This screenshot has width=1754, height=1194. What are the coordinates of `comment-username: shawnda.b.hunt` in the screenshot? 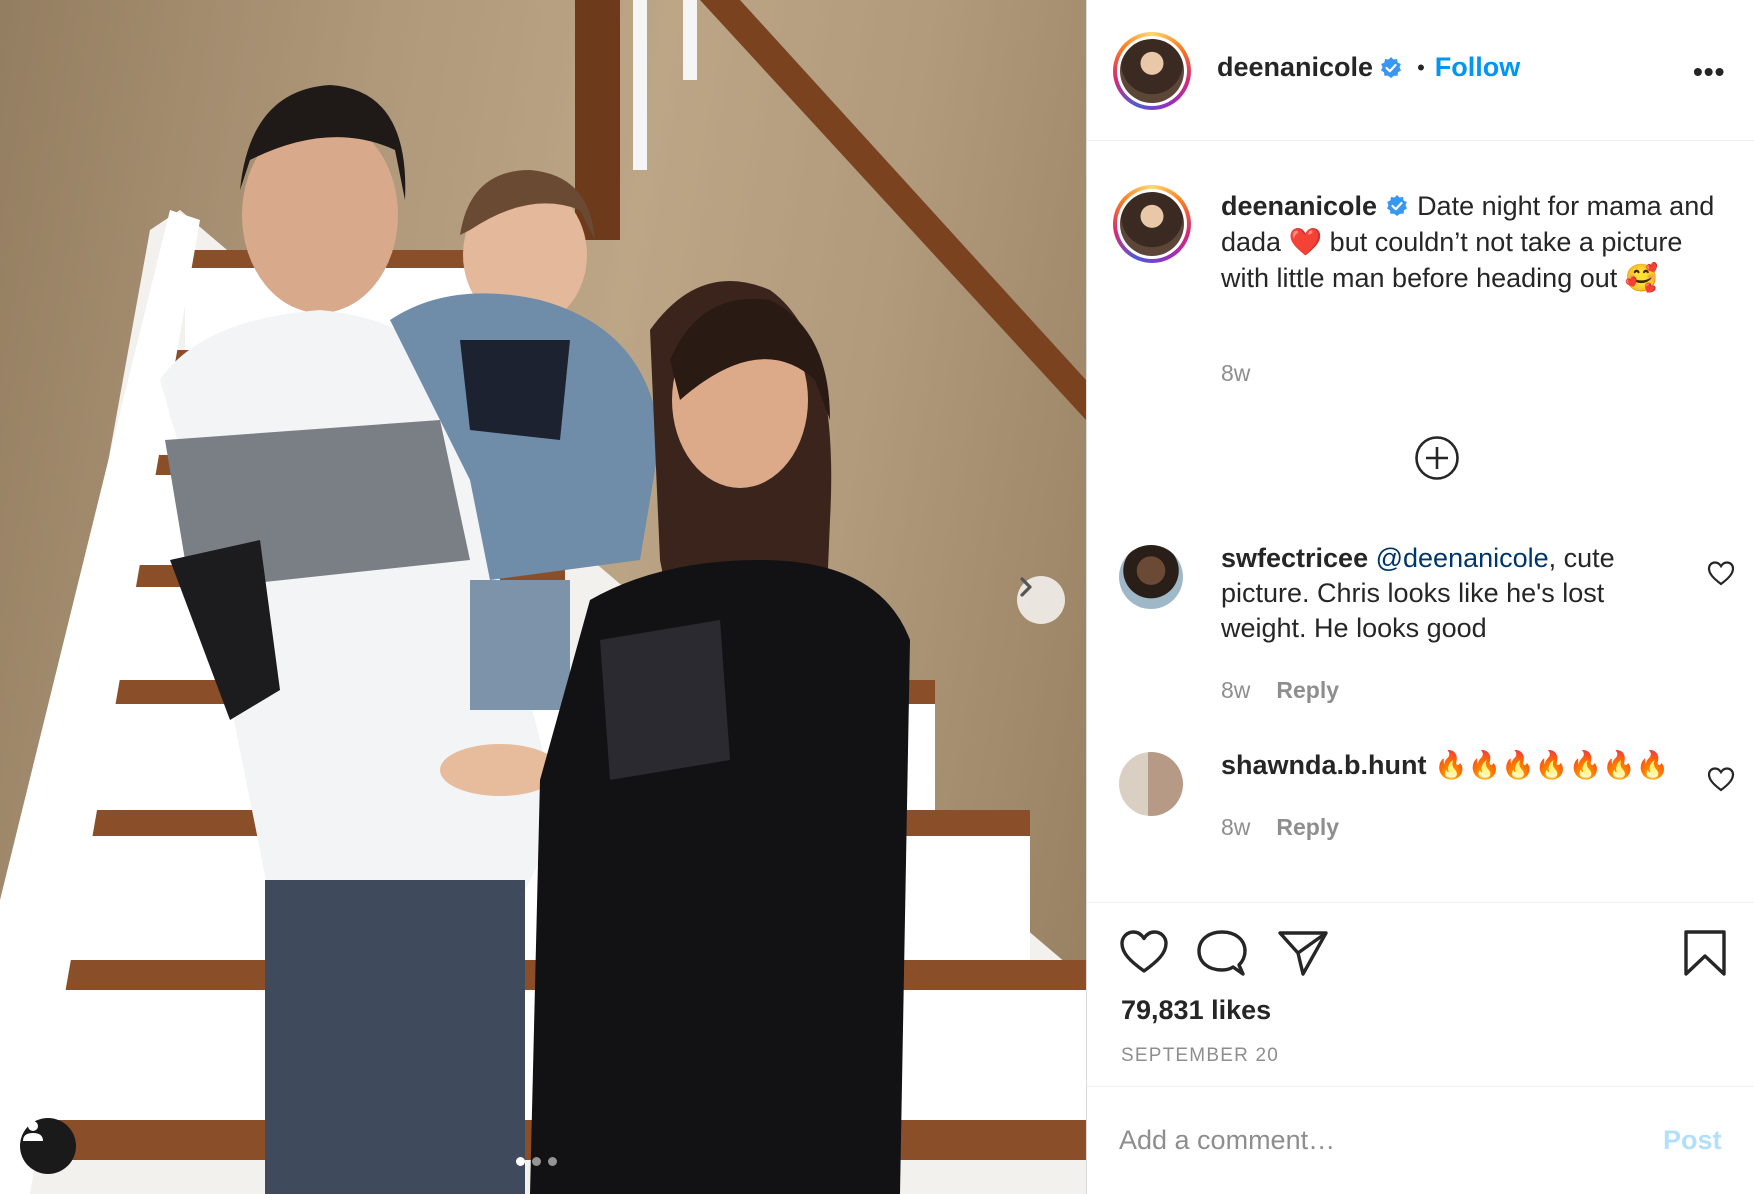 It's located at (1324, 765).